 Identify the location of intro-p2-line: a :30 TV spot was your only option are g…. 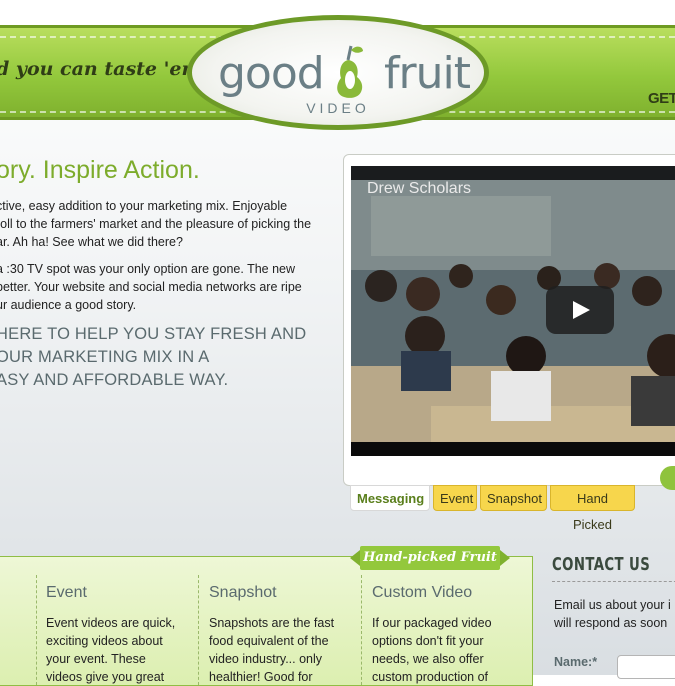
(148, 269).